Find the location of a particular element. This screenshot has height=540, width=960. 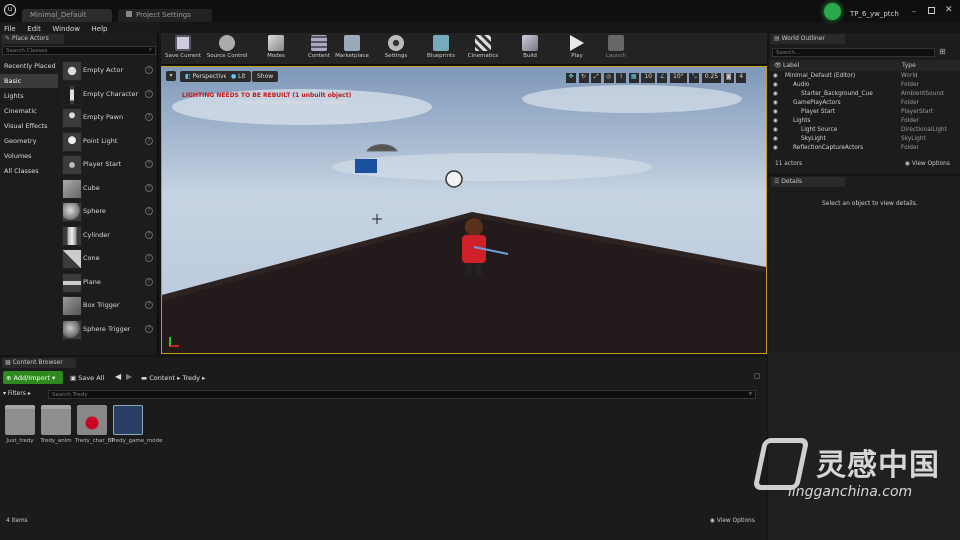

category-visual-effects: Visual Effects is located at coordinates (29, 126).